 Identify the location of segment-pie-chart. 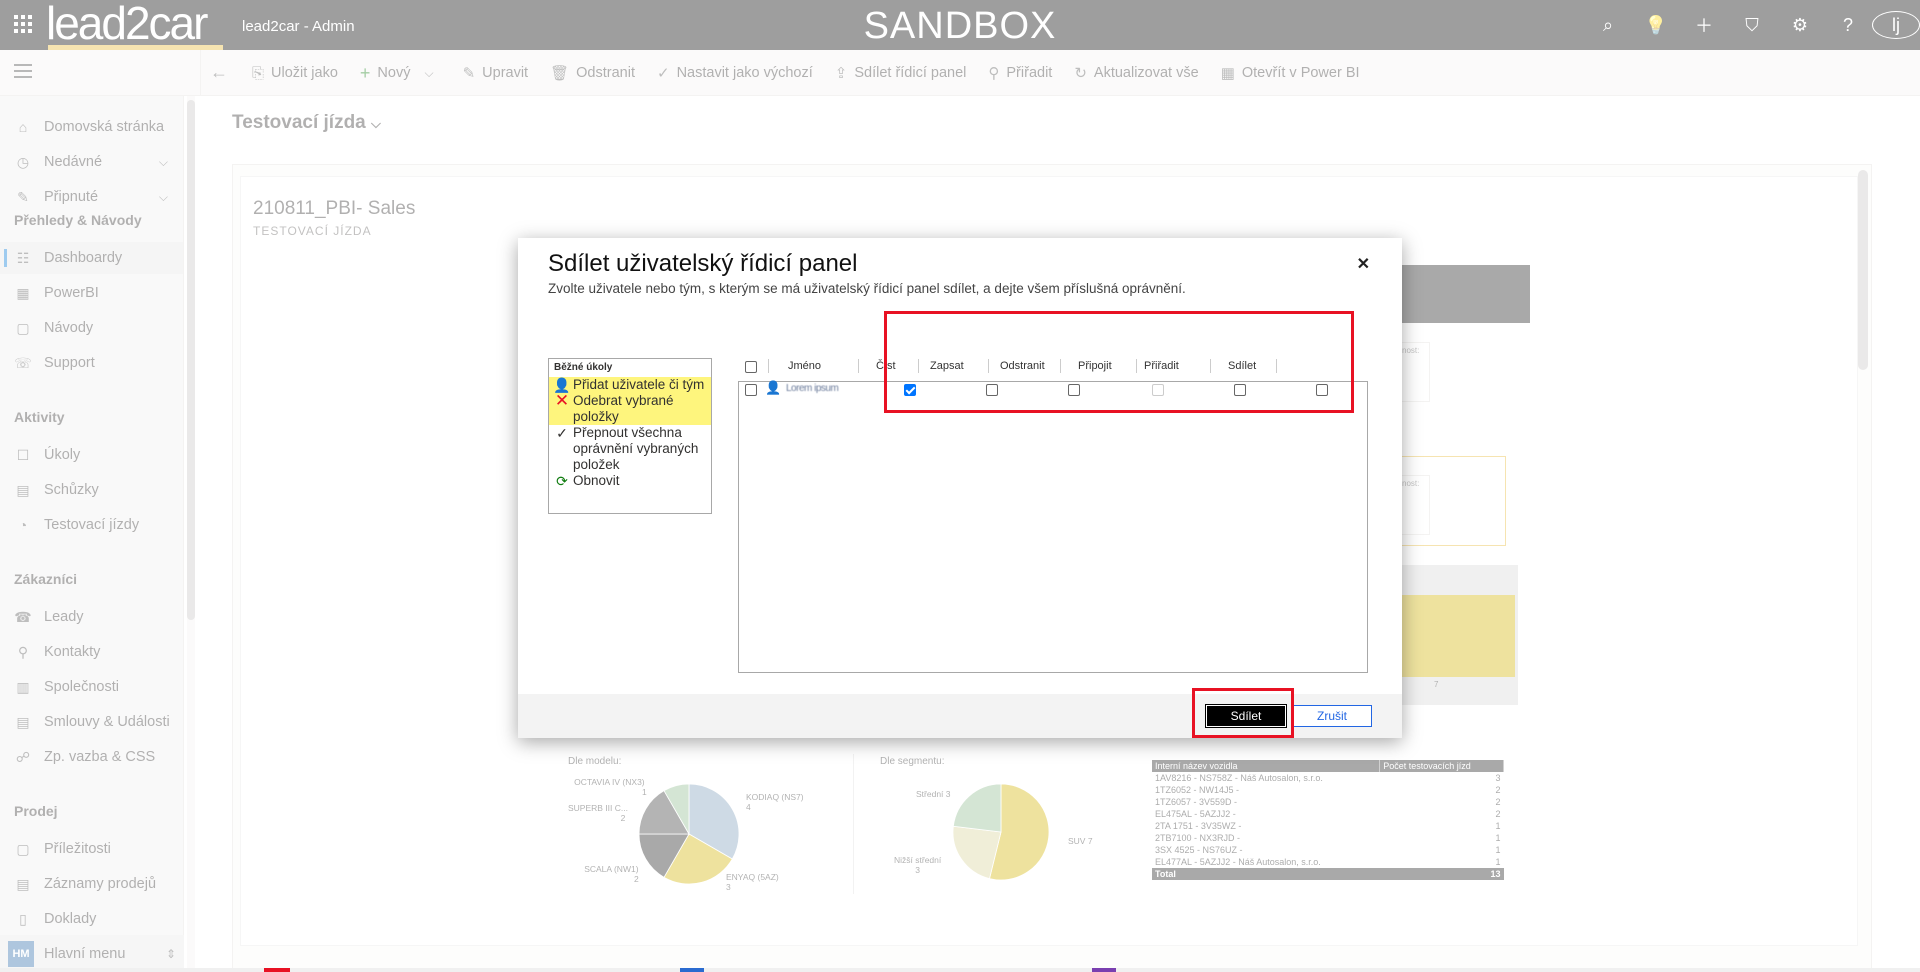
(1001, 832).